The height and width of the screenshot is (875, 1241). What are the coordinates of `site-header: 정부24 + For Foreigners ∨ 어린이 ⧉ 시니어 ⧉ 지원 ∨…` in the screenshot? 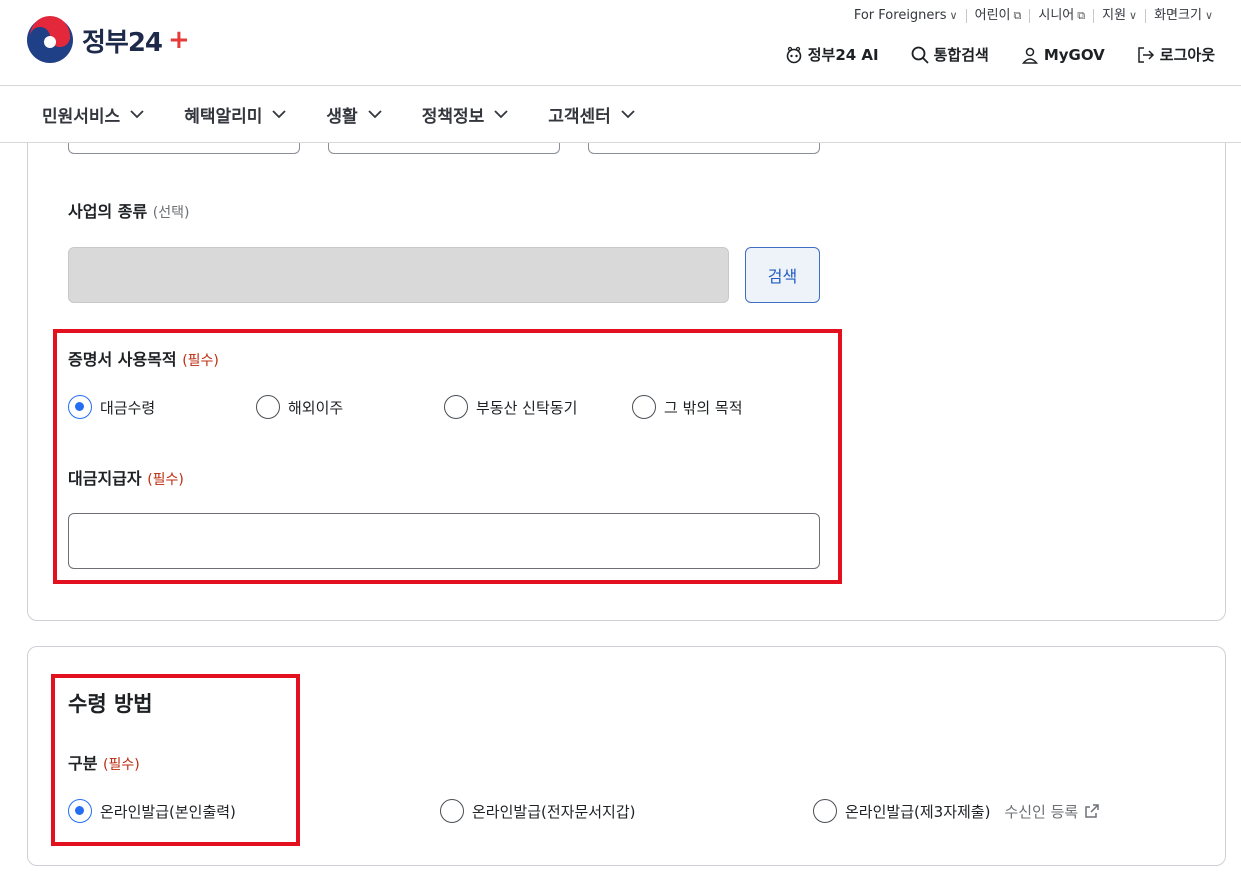 It's located at (620, 43).